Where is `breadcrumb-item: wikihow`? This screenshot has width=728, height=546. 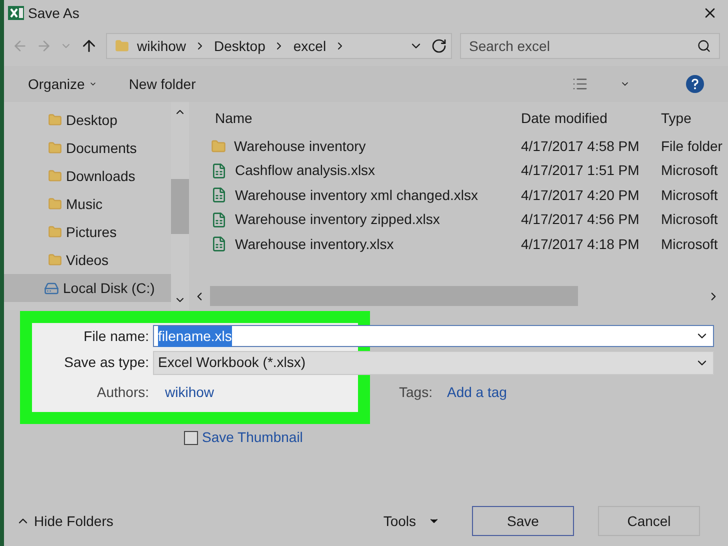
breadcrumb-item: wikihow is located at coordinates (161, 46).